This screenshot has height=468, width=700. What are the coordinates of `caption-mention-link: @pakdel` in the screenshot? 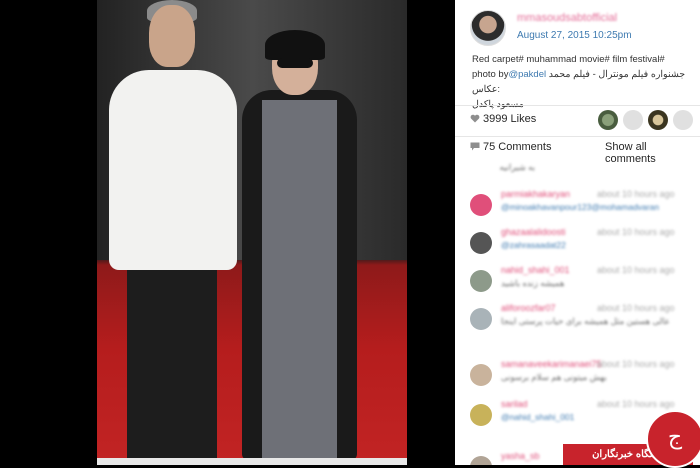 It's located at (527, 74).